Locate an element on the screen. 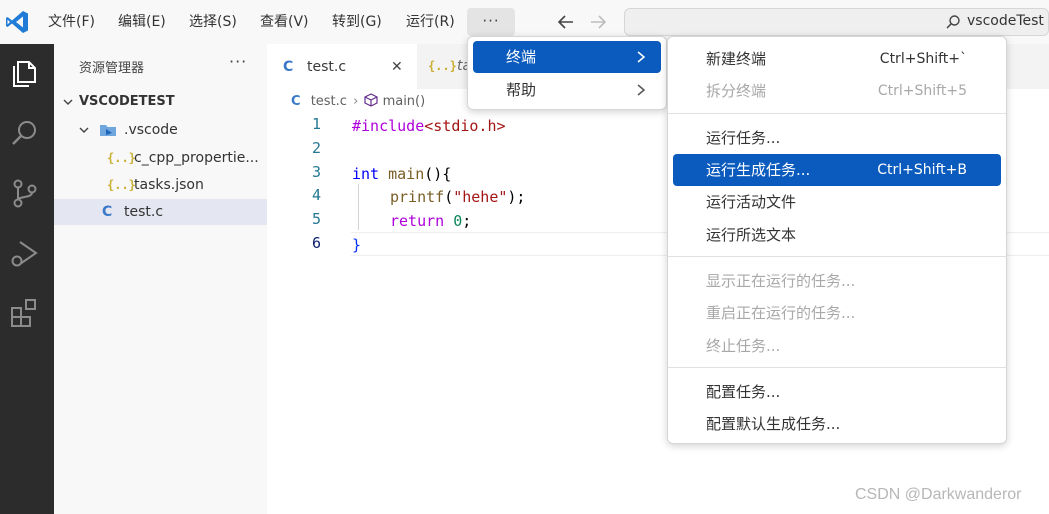 This screenshot has height=514, width=1049. line-number: 1 is located at coordinates (316, 124).